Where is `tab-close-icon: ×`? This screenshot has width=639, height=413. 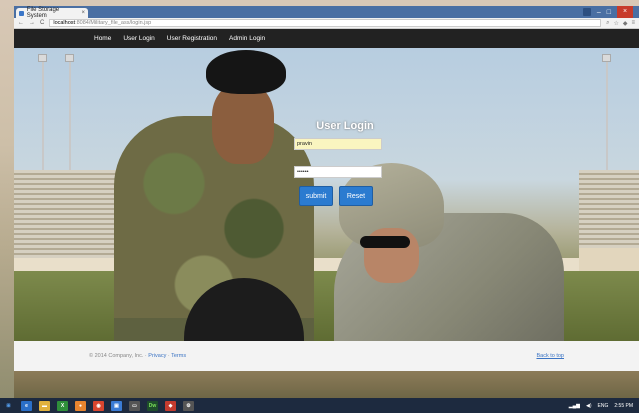
tab-close-icon: × is located at coordinates (83, 13).